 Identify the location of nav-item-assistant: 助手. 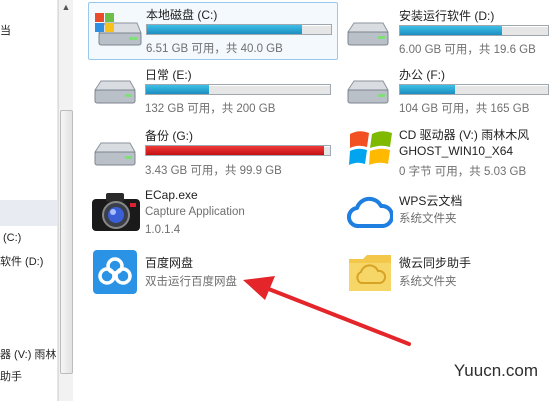
(11, 376).